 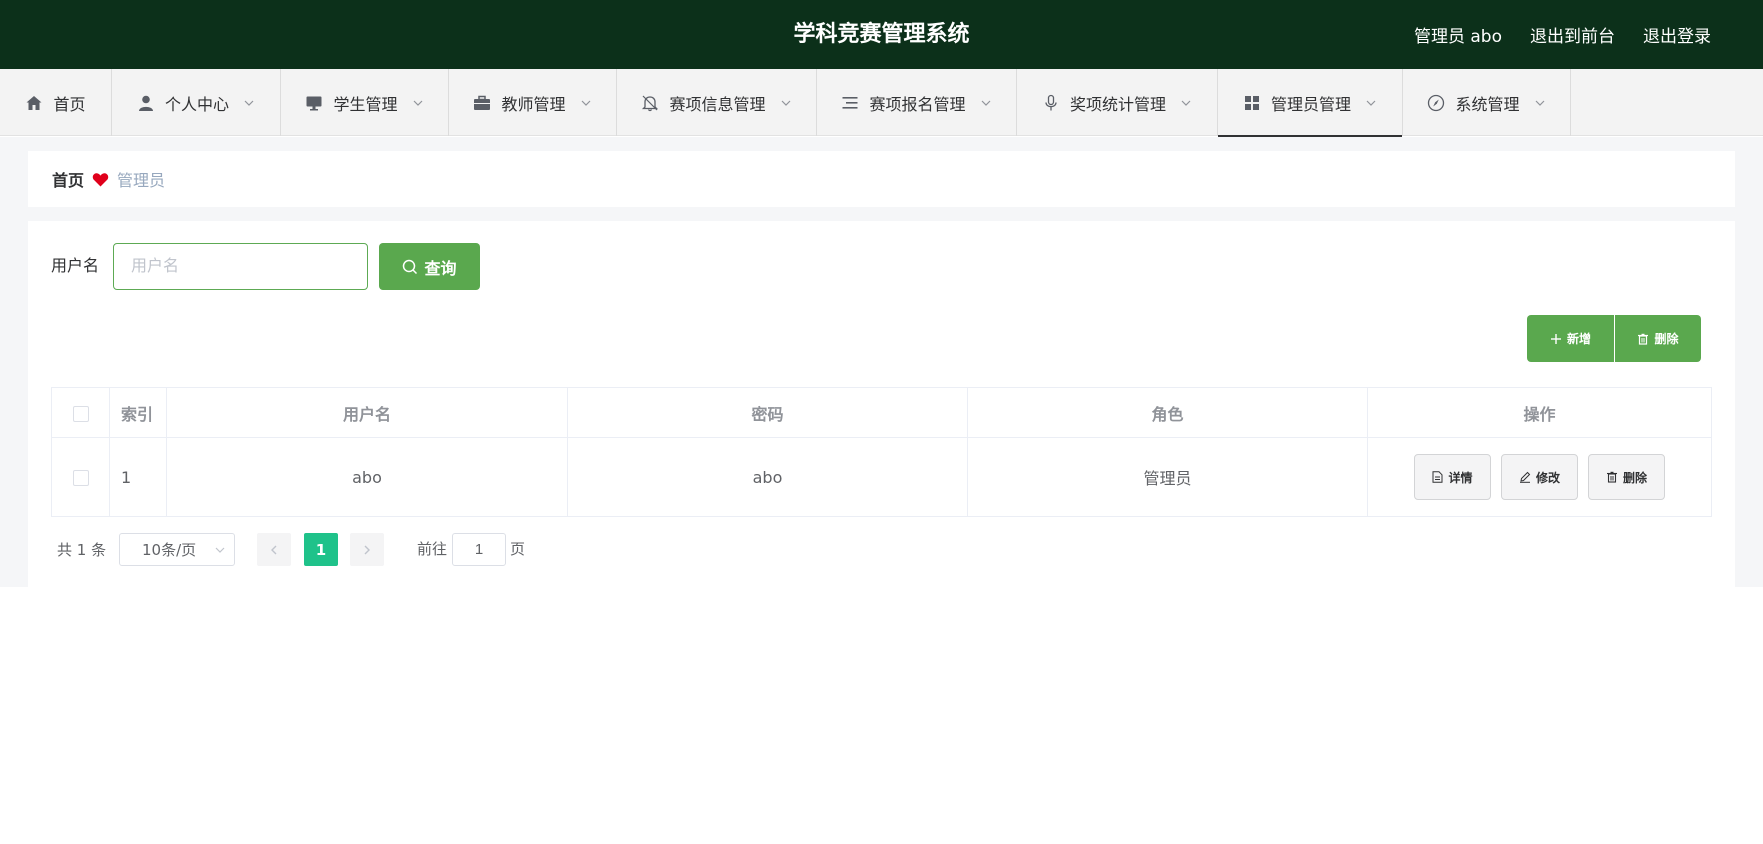 What do you see at coordinates (138, 412) in the screenshot?
I see `column-header-index: 索引` at bounding box center [138, 412].